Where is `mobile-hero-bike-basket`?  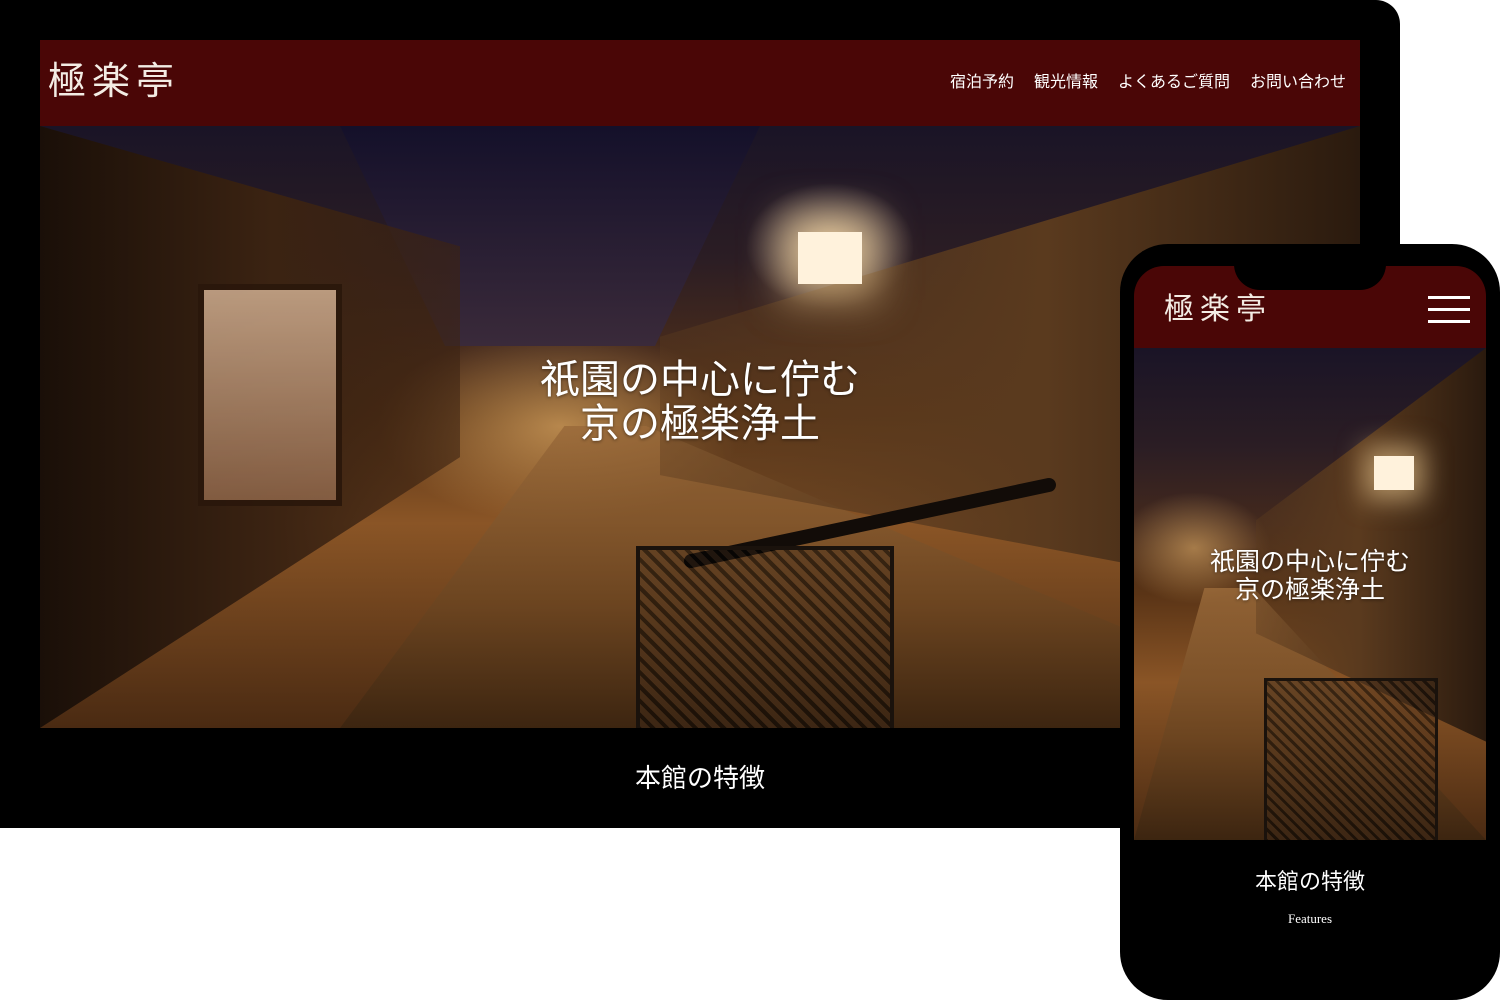 mobile-hero-bike-basket is located at coordinates (1351, 759).